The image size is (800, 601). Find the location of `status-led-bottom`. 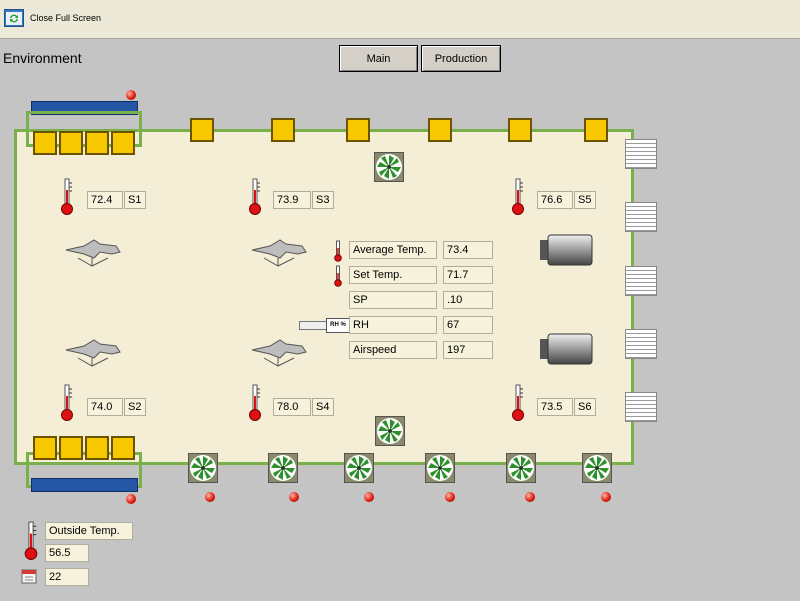

status-led-bottom is located at coordinates (131, 499).